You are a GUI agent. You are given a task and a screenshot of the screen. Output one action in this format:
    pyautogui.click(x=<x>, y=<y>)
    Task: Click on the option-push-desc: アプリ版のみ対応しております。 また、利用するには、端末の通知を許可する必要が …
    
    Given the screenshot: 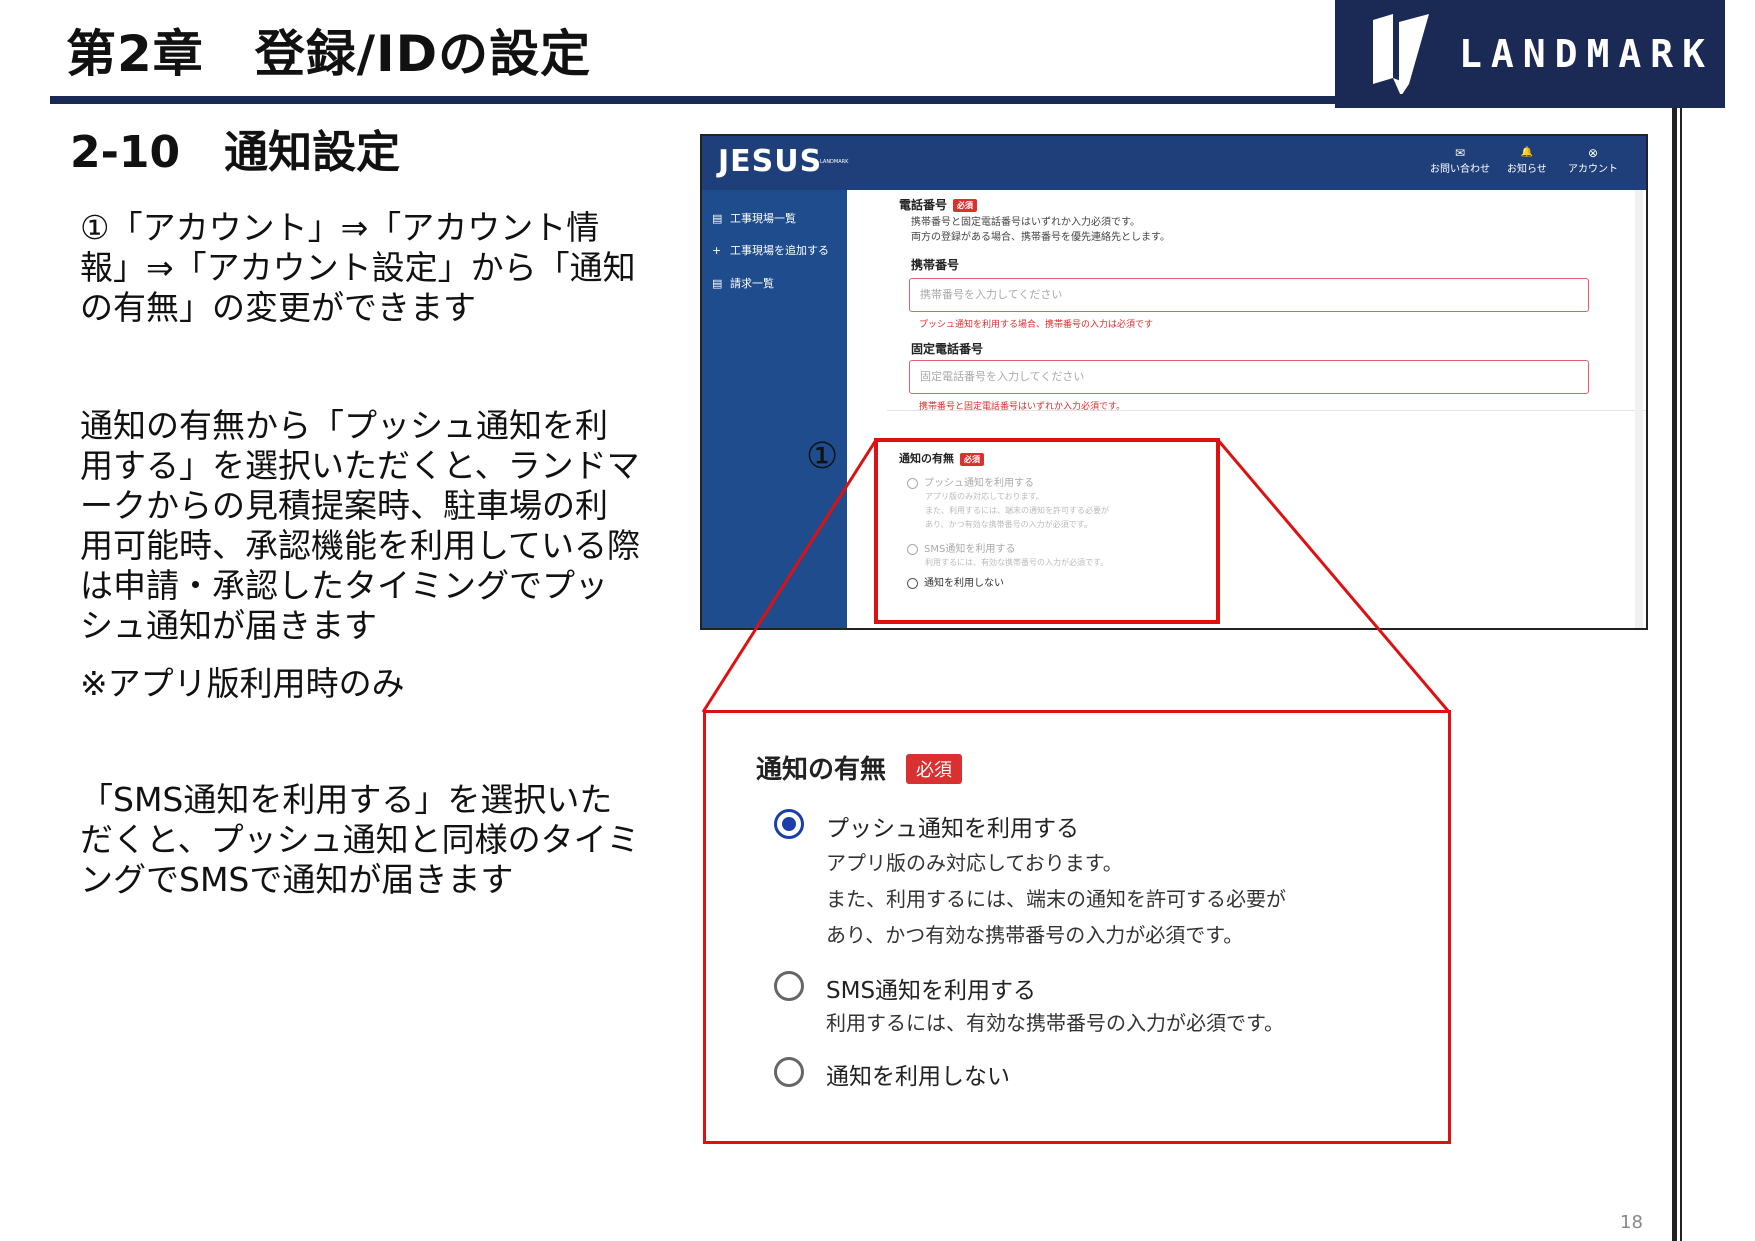 What is the action you would take?
    pyautogui.click(x=1056, y=899)
    